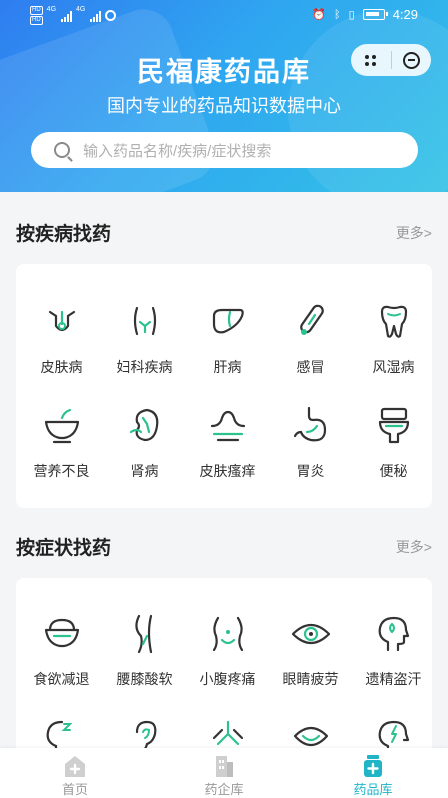 The image size is (448, 798). What do you see at coordinates (228, 426) in the screenshot?
I see `itch-icon` at bounding box center [228, 426].